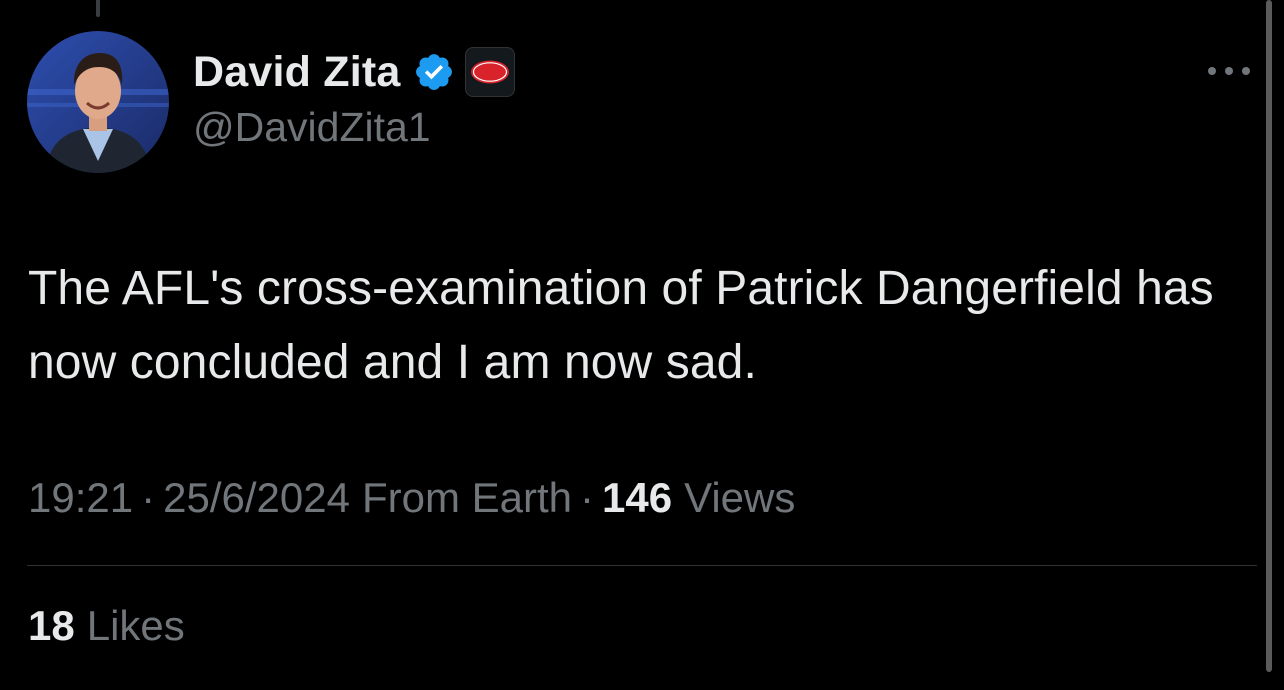  I want to click on verified-badge-icon, so click(434, 72).